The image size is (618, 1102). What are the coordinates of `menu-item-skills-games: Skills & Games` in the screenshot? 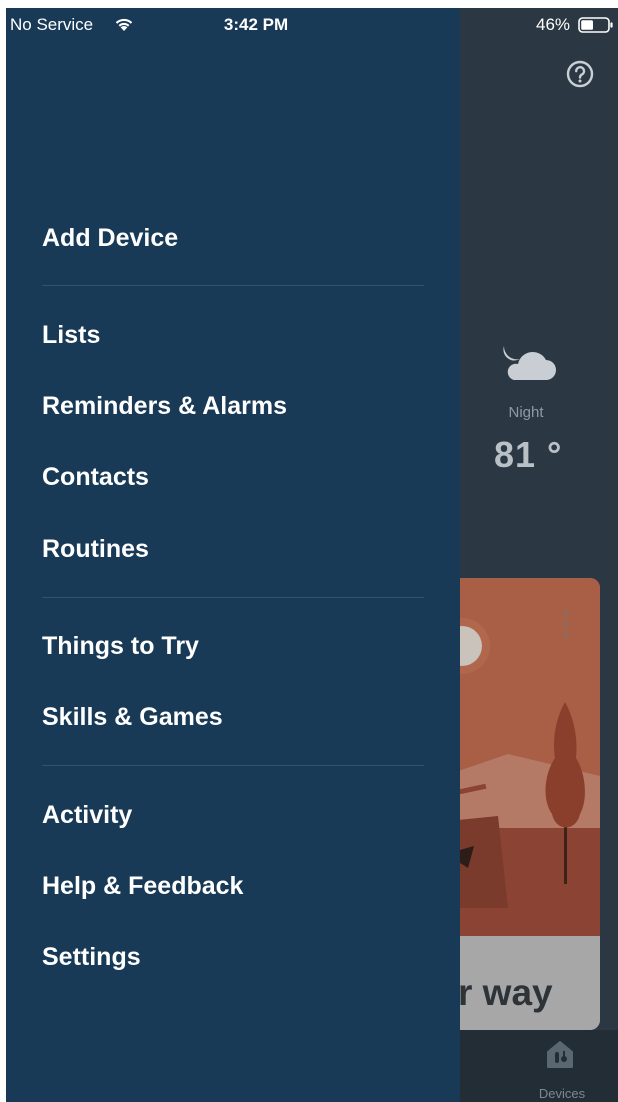 It's located at (132, 717).